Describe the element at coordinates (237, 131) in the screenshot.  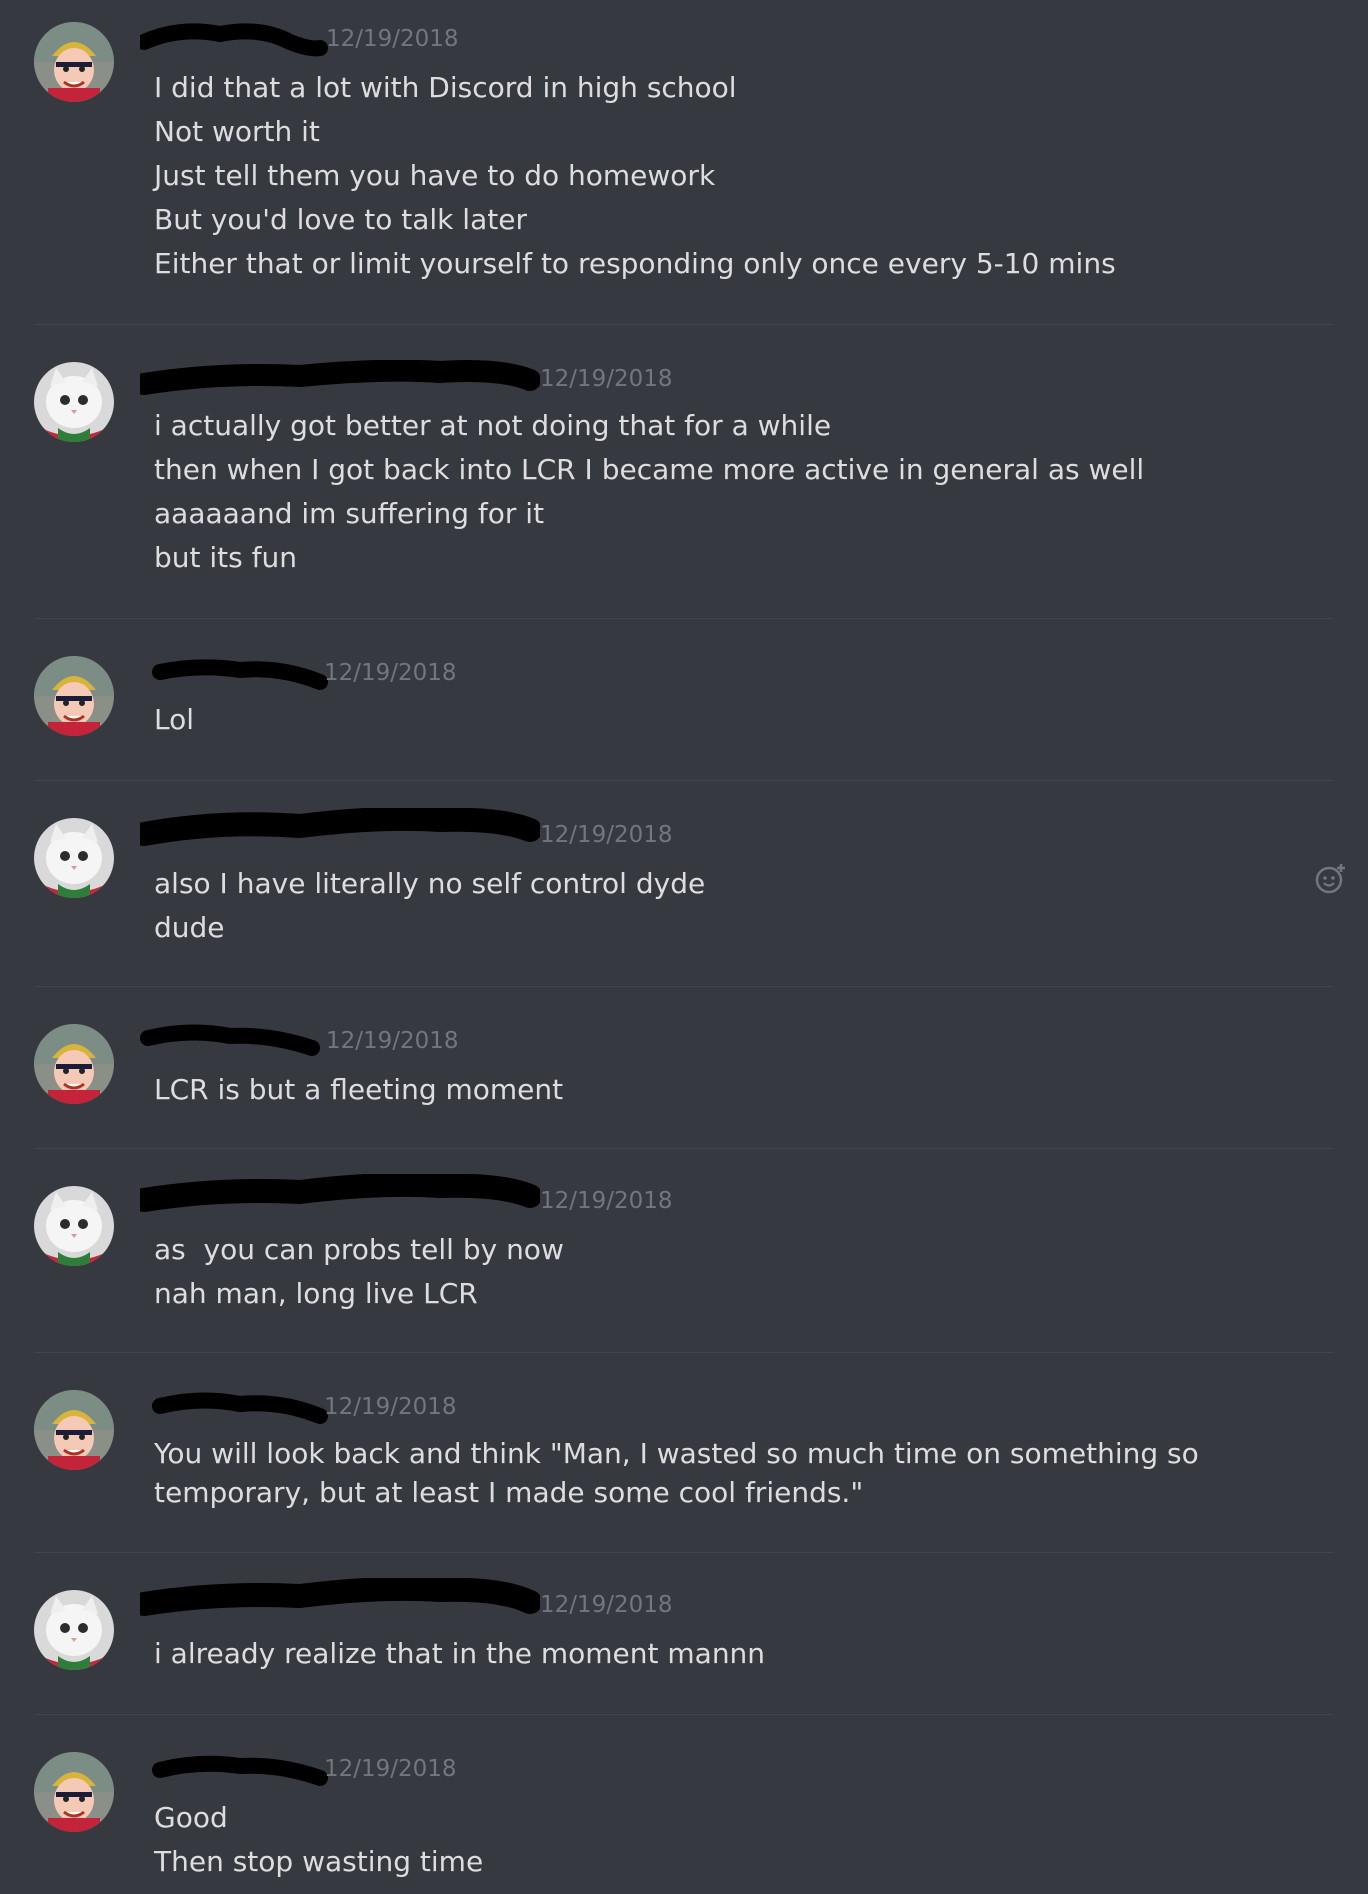
I see `message-line: Not worth it` at that location.